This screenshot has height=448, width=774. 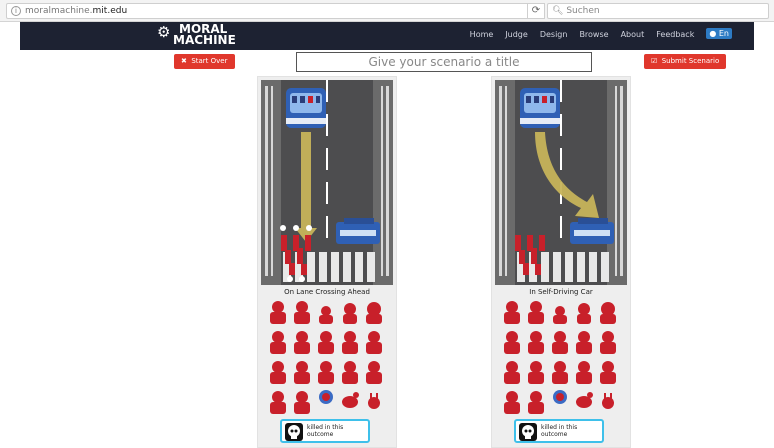 I want to click on logo: ⚙ MORAL MACHINE, so click(x=196, y=35).